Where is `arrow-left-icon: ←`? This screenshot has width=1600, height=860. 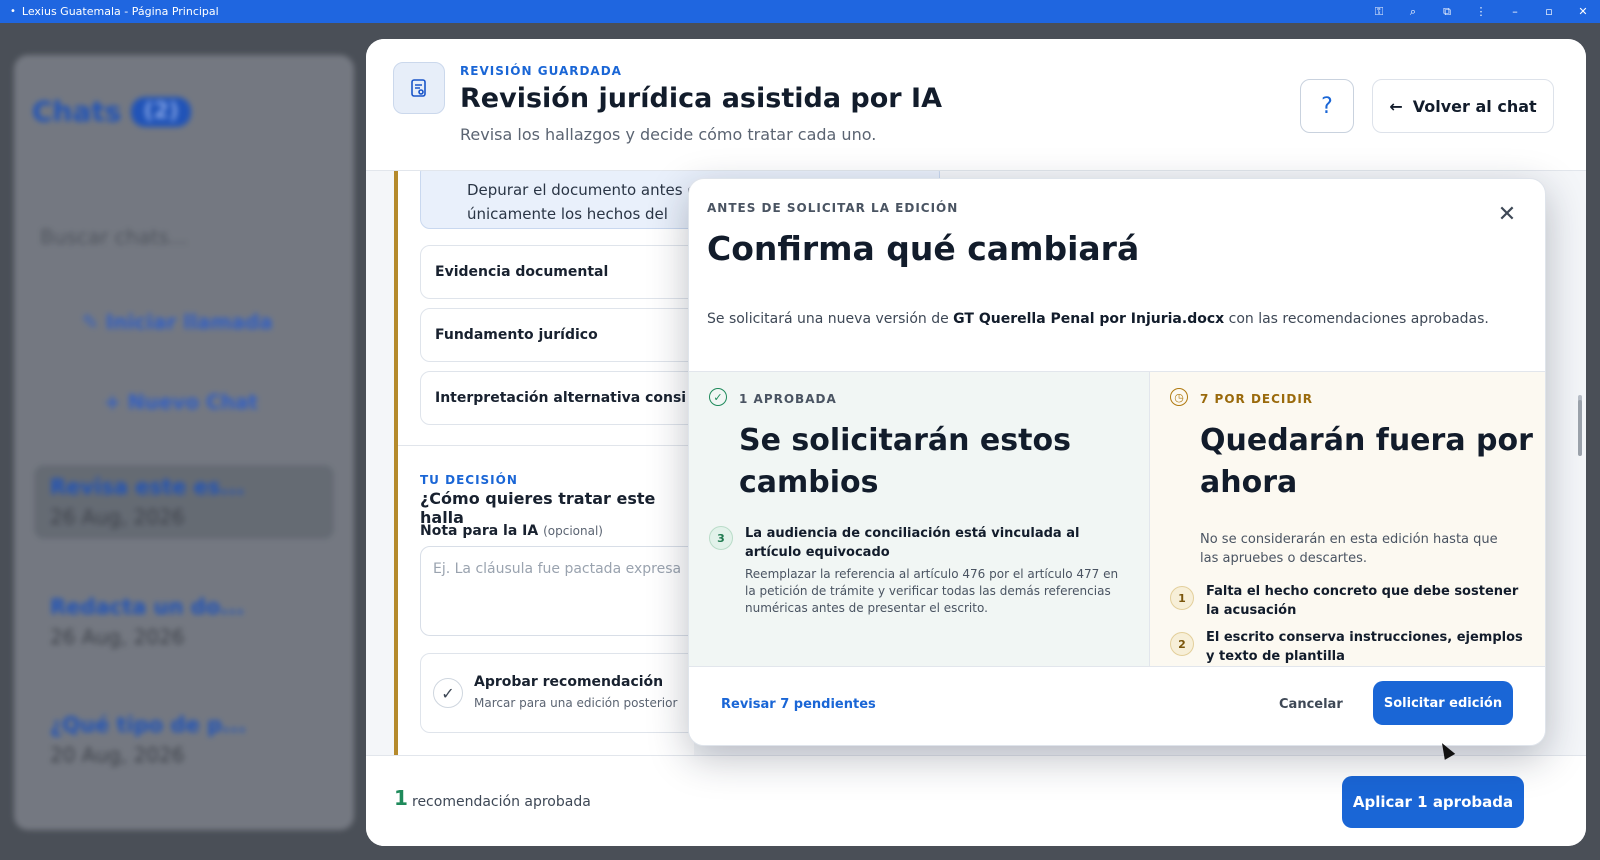 arrow-left-icon: ← is located at coordinates (1396, 106).